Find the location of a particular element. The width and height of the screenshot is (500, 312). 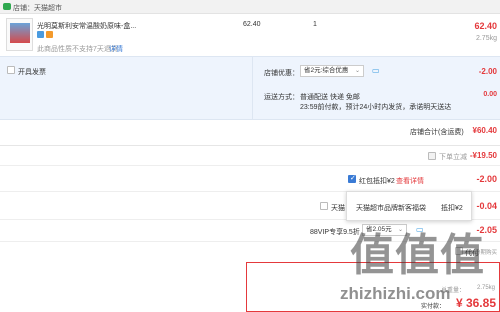

watermark-glyphs: 值值值 is located at coordinates (417, 255).